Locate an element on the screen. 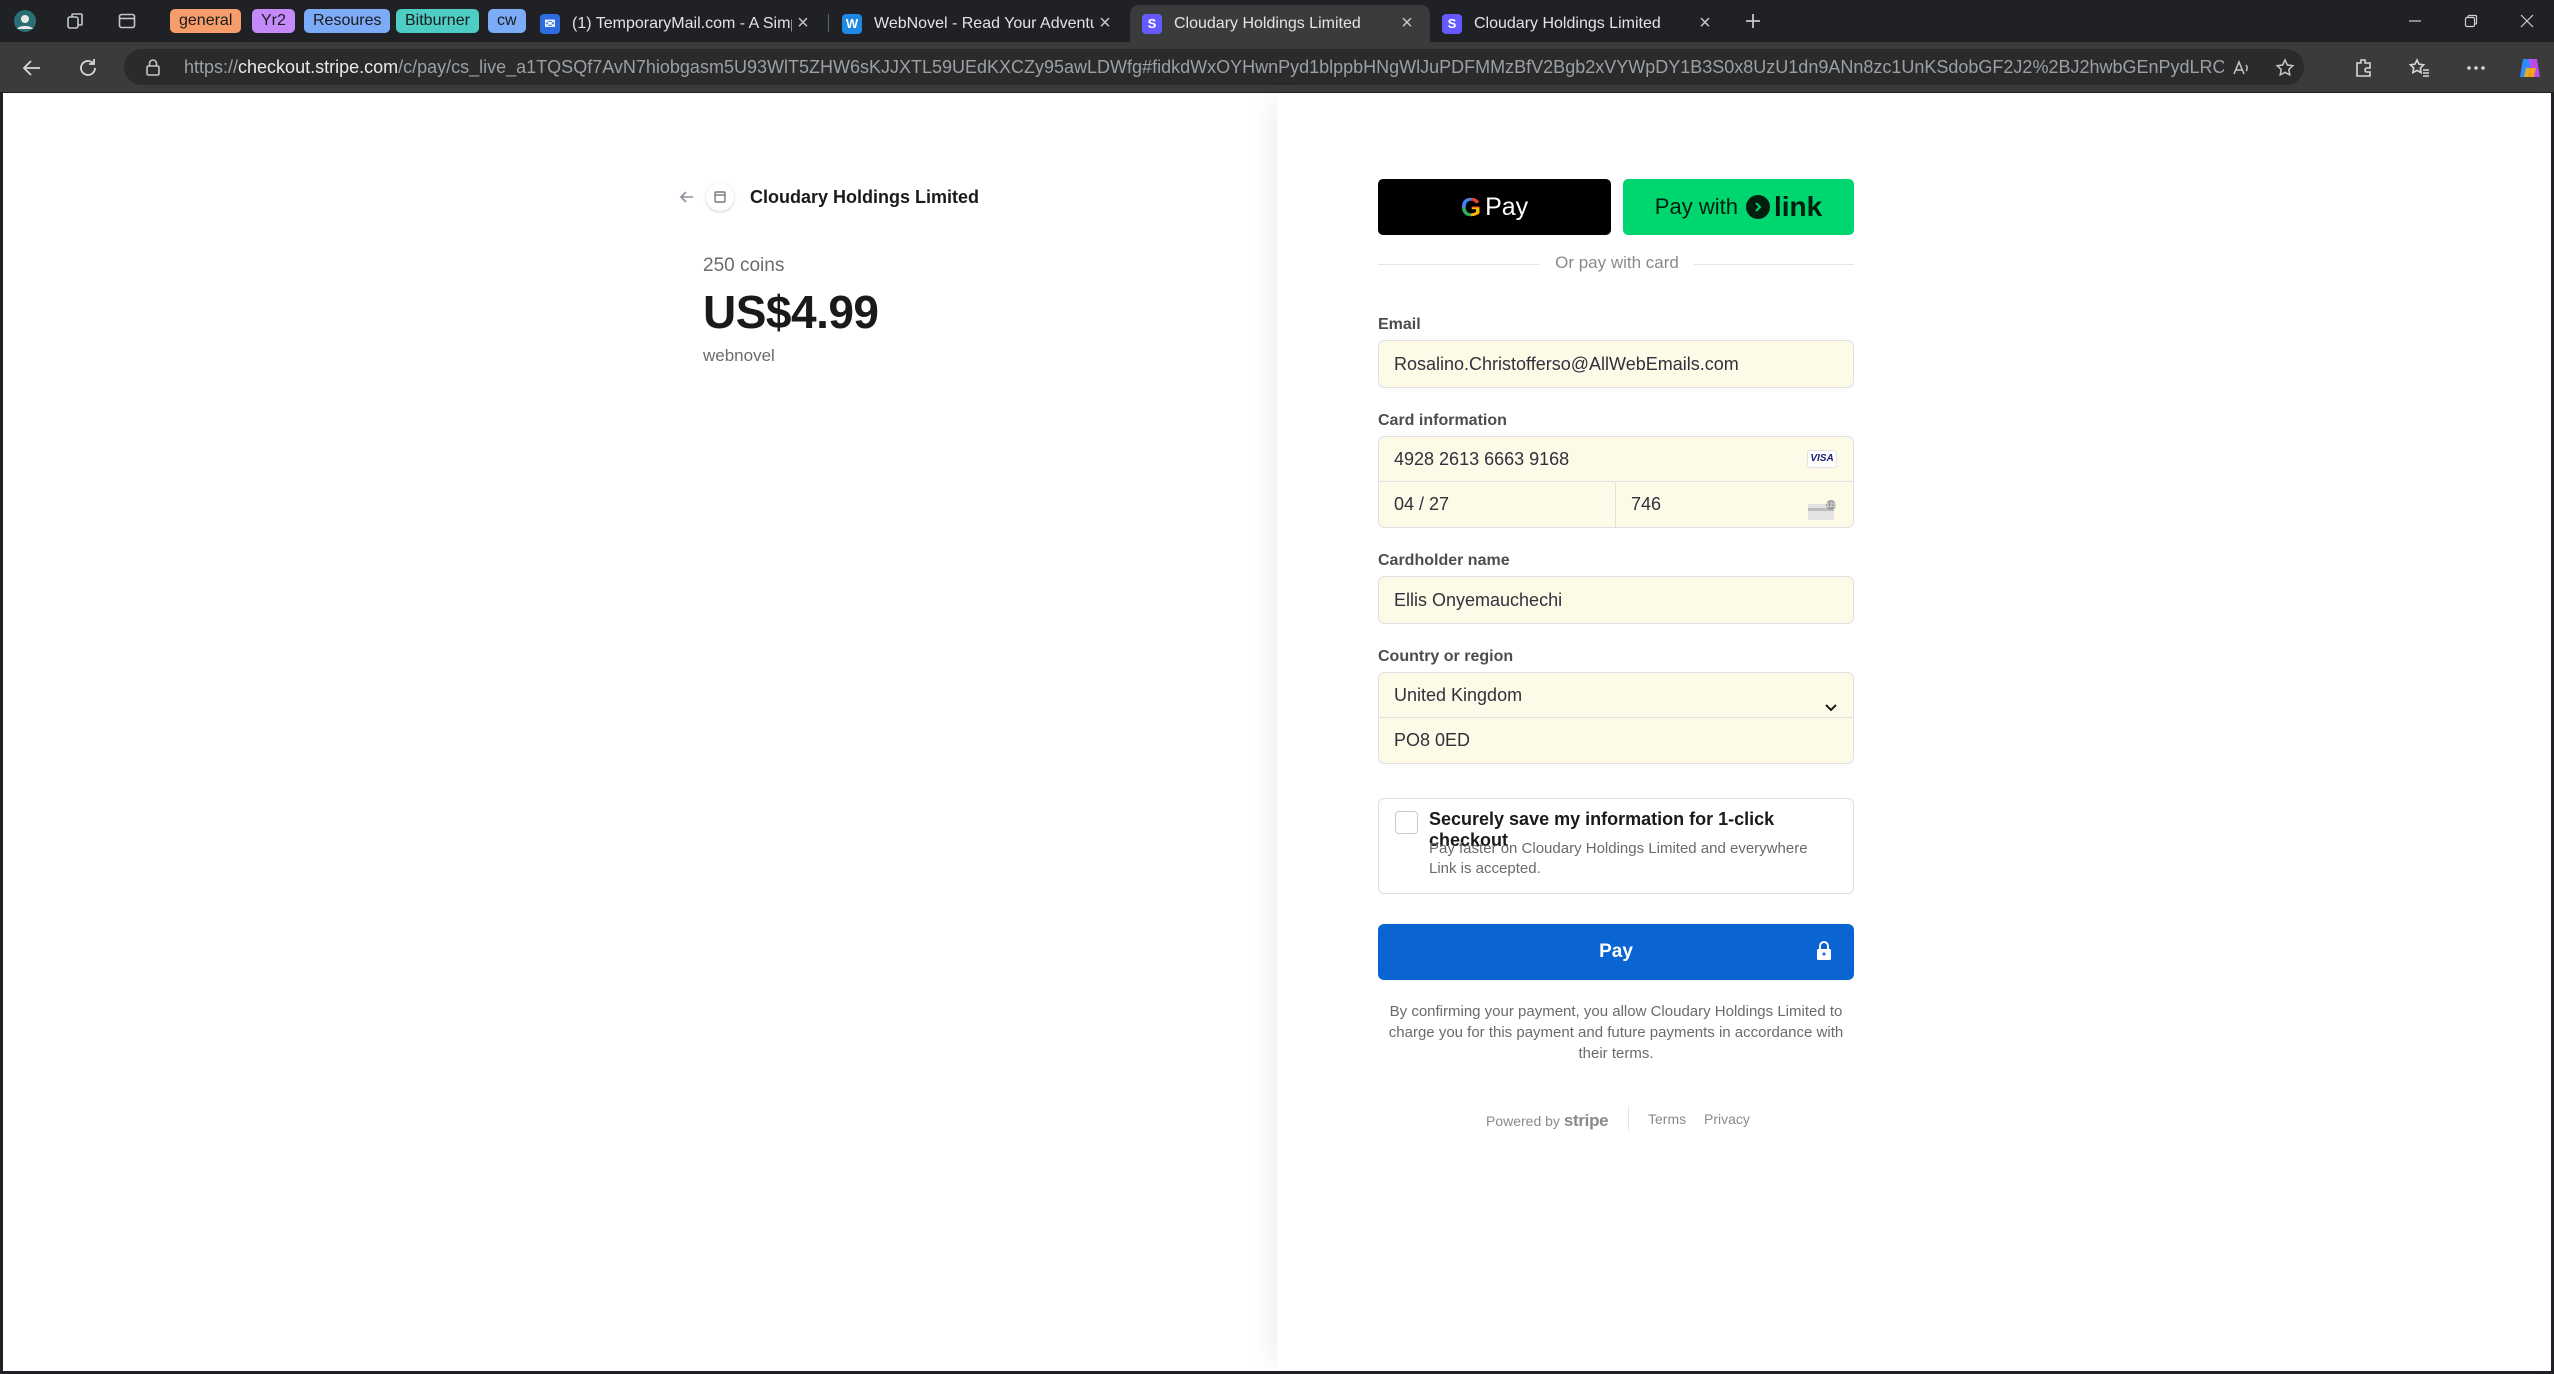 This screenshot has height=1374, width=2554. wallet-buttons: G Pay Pay with link is located at coordinates (1616, 207).